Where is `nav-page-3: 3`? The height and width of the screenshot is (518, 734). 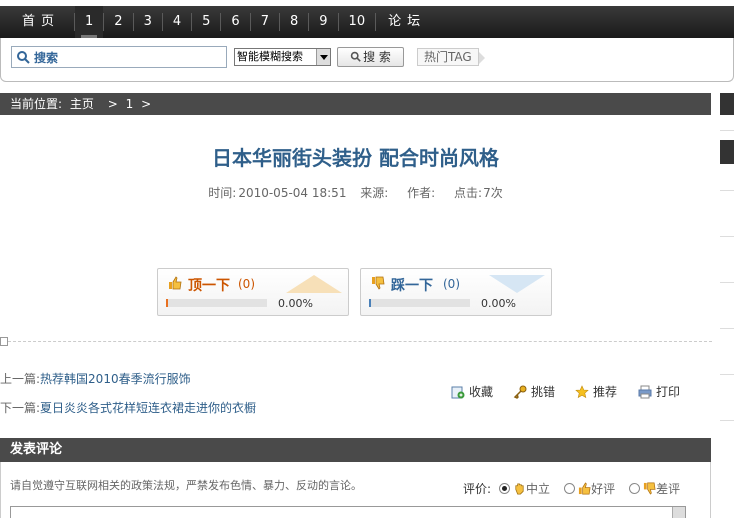 nav-page-3: 3 is located at coordinates (148, 22).